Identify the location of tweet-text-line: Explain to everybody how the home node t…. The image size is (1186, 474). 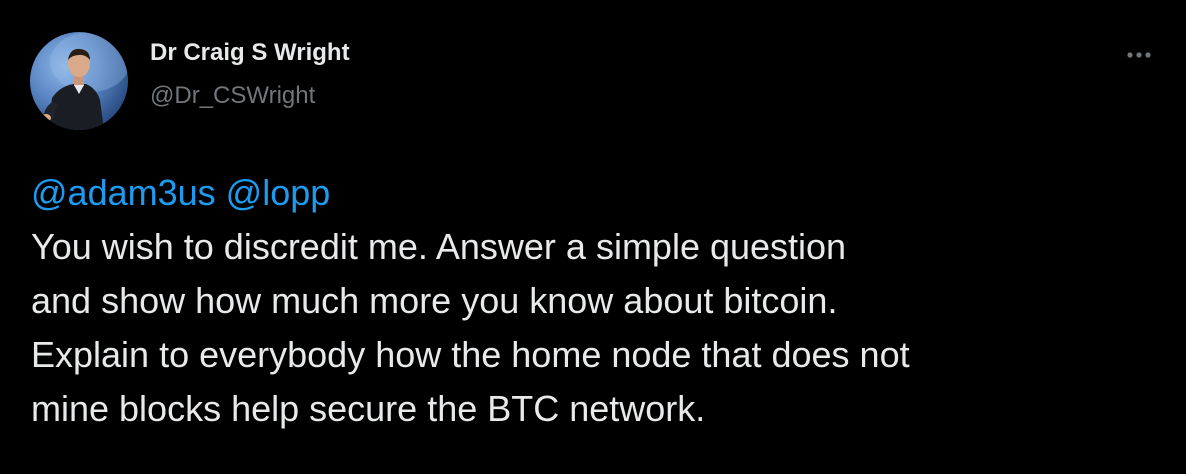
(470, 354).